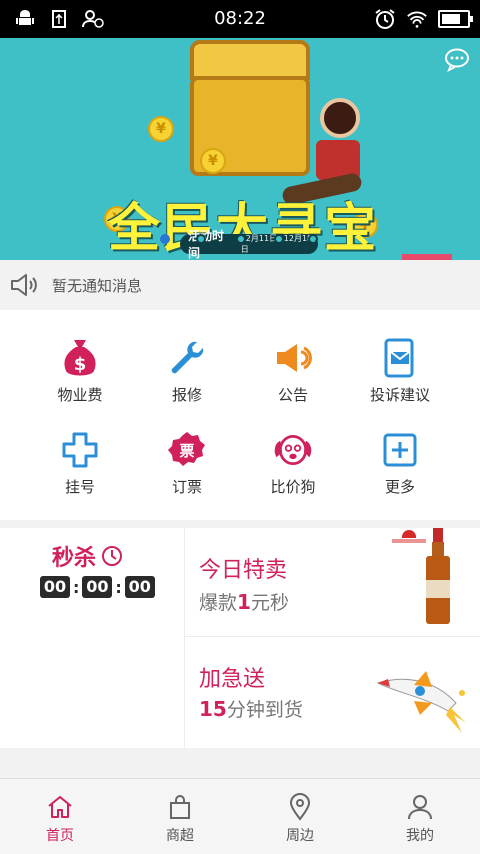  Describe the element at coordinates (293, 487) in the screenshot. I see `grid-item-label: 比价狗` at that location.